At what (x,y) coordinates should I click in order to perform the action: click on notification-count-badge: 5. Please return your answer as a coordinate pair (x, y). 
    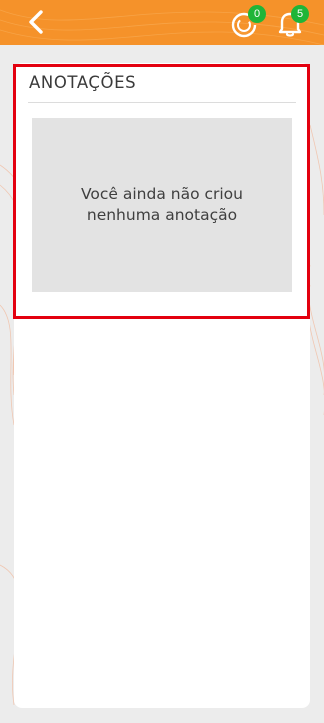
    Looking at the image, I should click on (300, 14).